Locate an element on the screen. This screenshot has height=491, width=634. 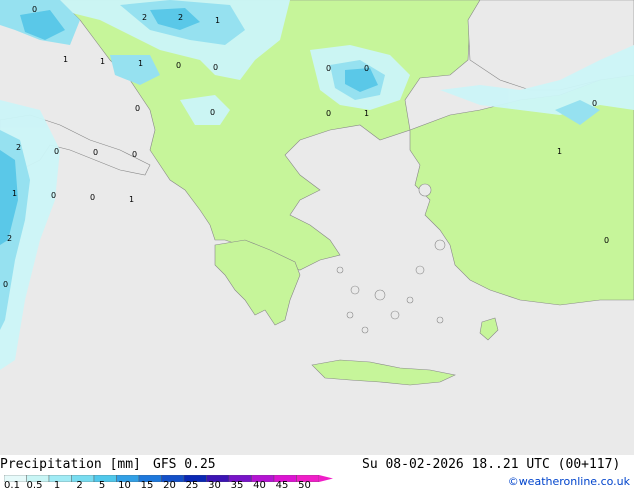
legend-label: 45 is located at coordinates (282, 485).